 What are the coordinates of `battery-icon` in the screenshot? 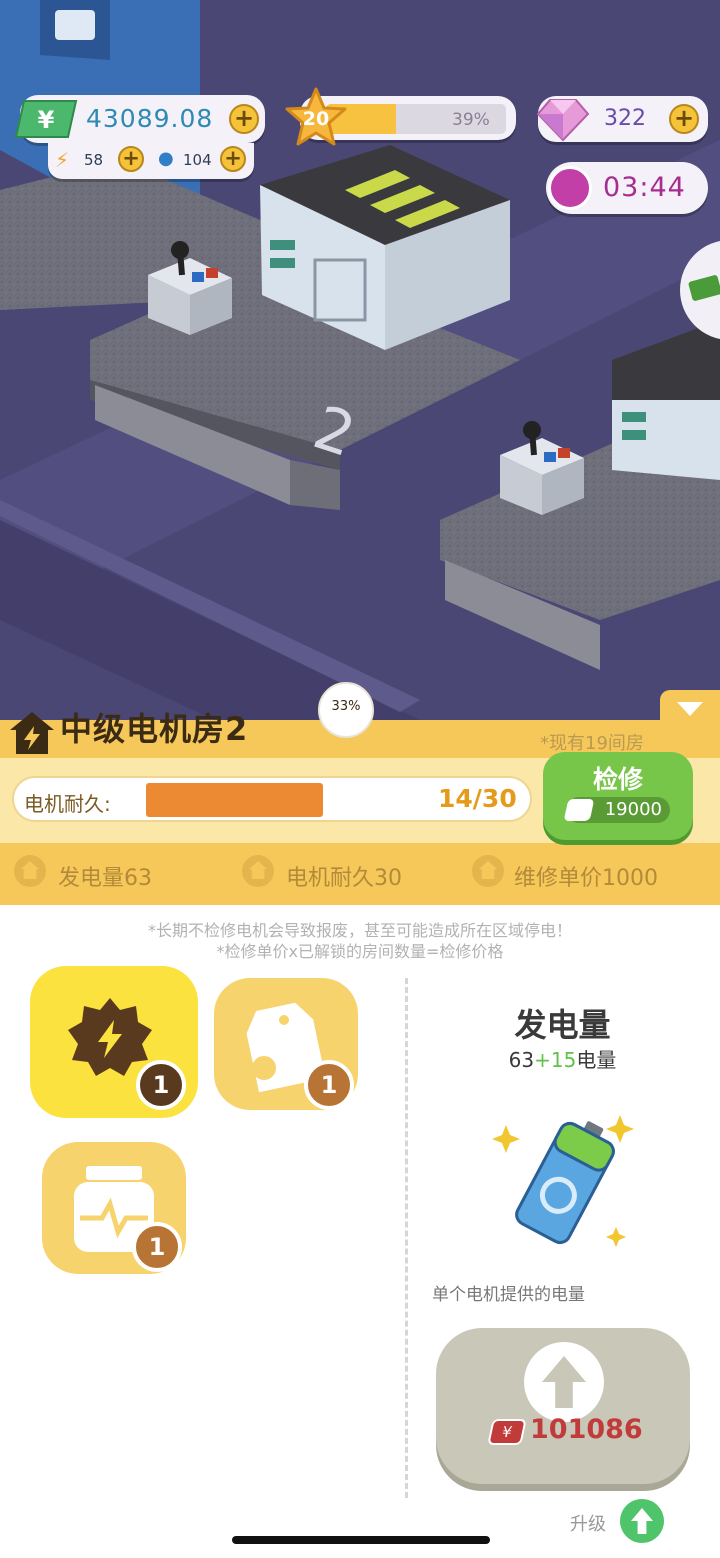 It's located at (563, 1181).